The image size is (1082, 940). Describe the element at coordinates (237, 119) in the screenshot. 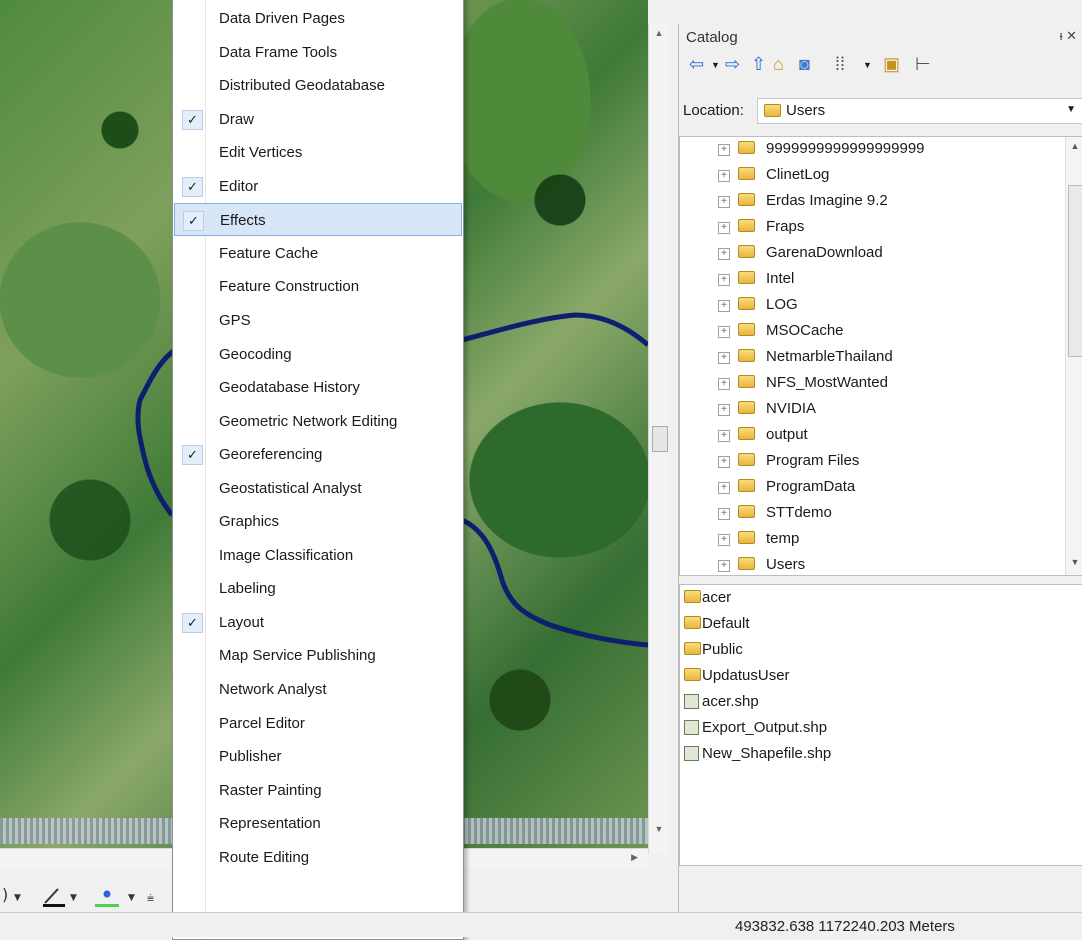

I see `menu-item-label: Draw` at that location.